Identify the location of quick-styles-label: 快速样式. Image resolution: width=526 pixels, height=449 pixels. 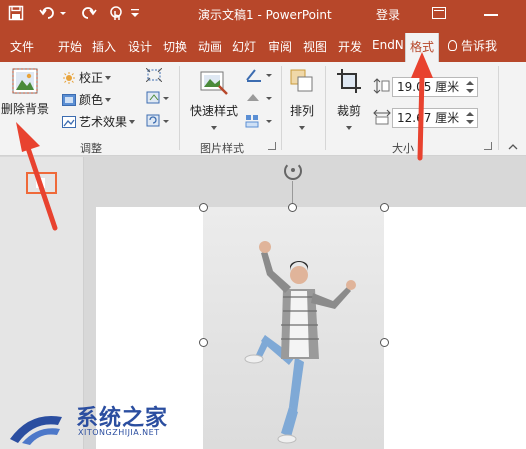
(213, 111).